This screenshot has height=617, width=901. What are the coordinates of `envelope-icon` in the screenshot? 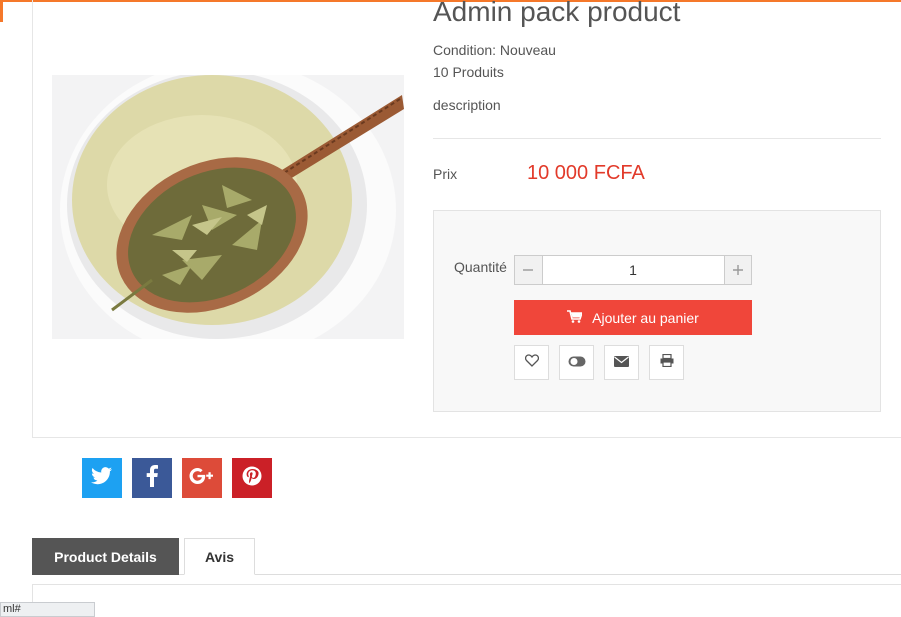 It's located at (621, 363).